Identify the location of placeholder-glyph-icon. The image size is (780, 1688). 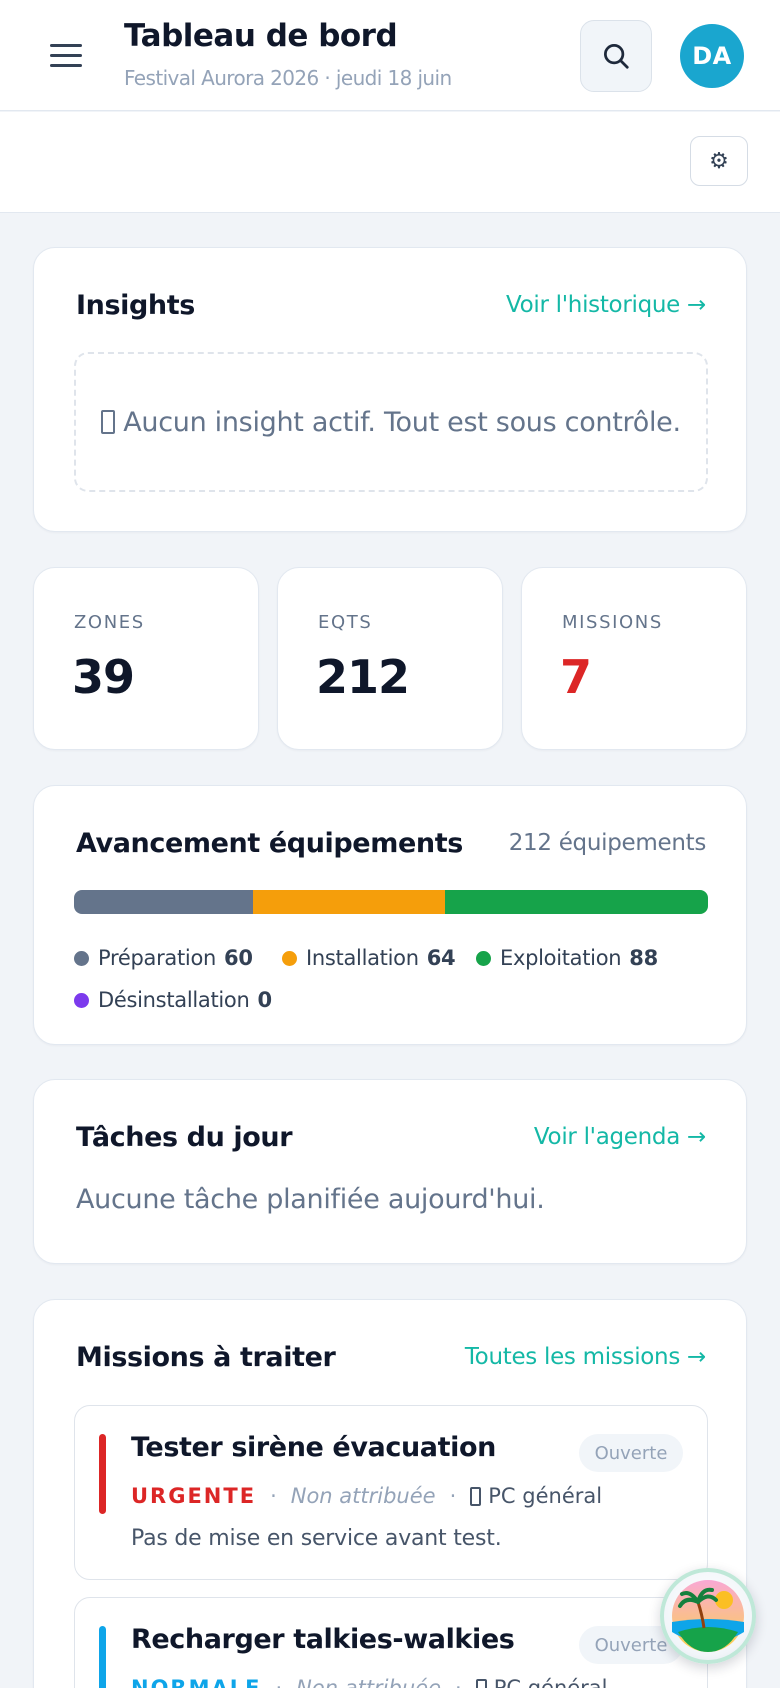
(108, 422).